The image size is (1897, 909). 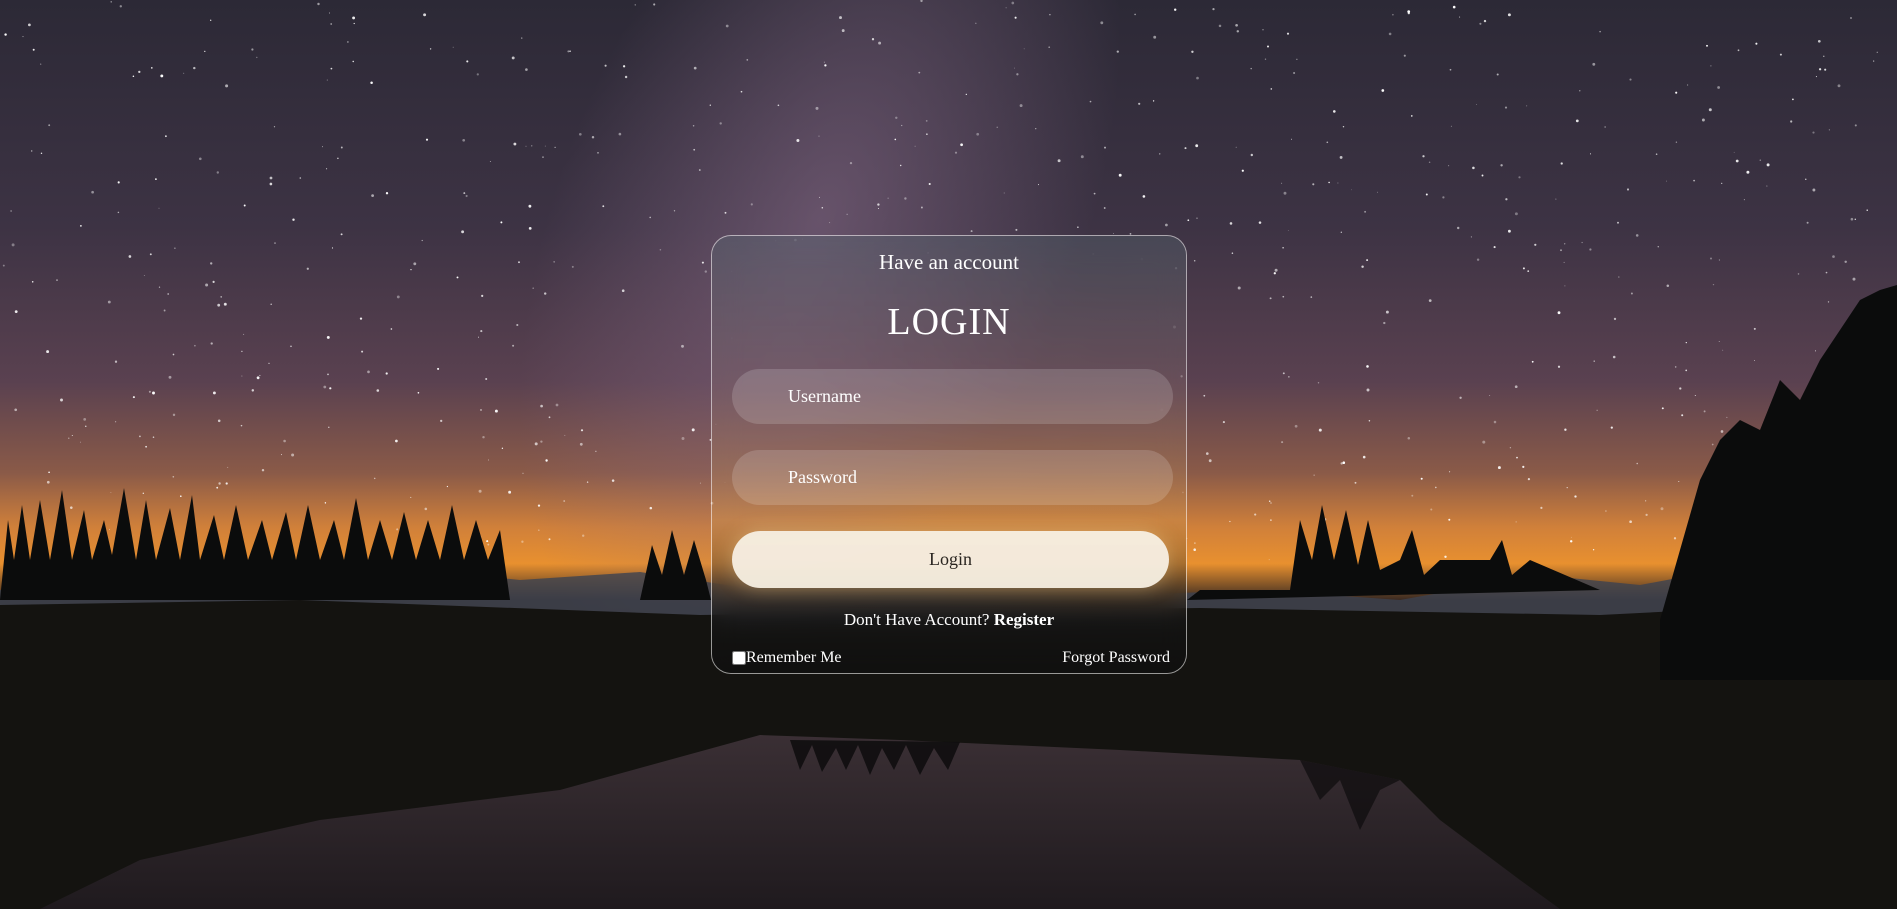 I want to click on remember-me-label: Remember Me, so click(x=794, y=657).